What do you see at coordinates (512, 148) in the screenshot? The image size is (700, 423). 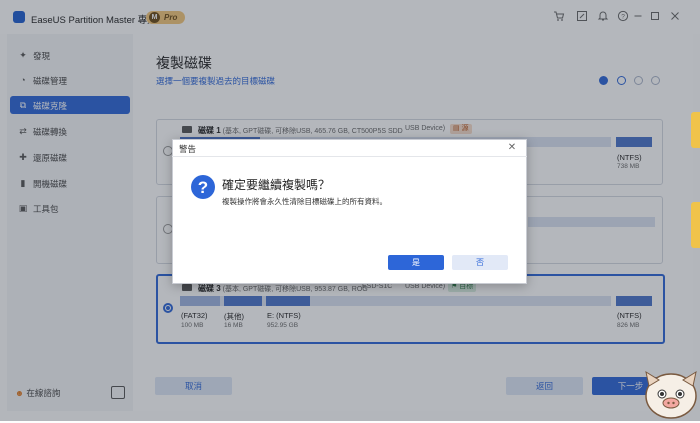 I see `dialog-close-icon: ✕` at bounding box center [512, 148].